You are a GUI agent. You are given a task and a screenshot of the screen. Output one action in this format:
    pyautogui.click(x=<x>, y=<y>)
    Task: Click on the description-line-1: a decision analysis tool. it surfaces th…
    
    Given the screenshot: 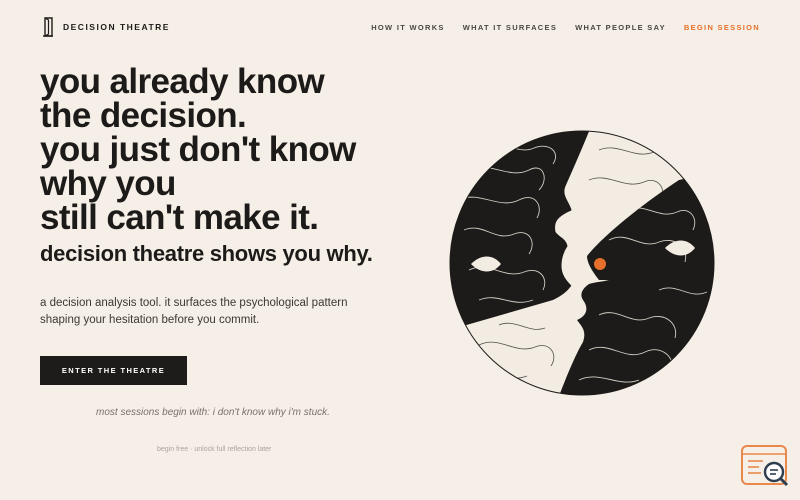 What is the action you would take?
    pyautogui.click(x=194, y=303)
    